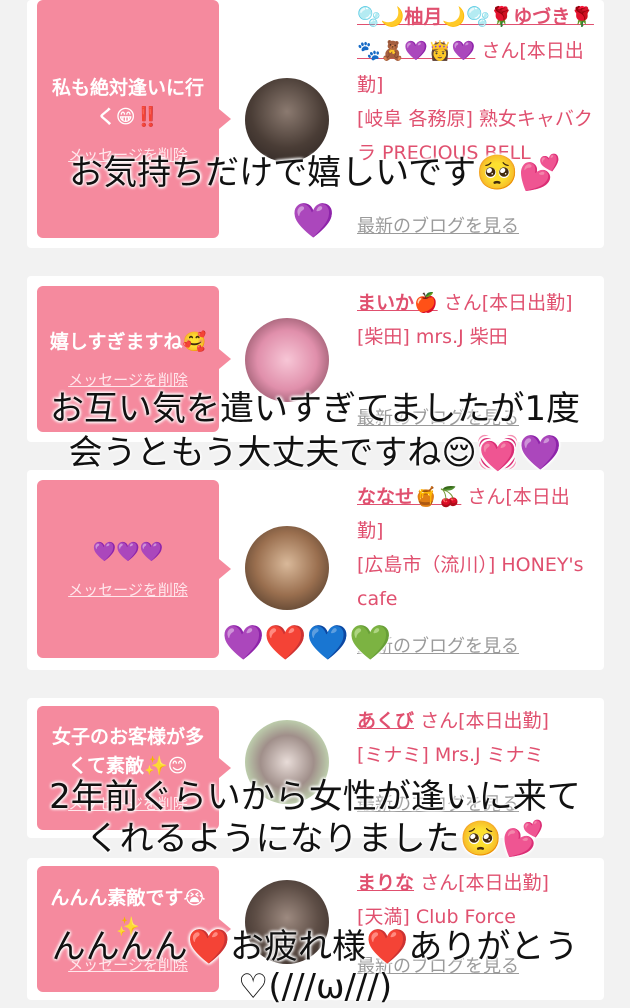  I want to click on shop-location: [柴田] mrs.J 柴田, so click(432, 337).